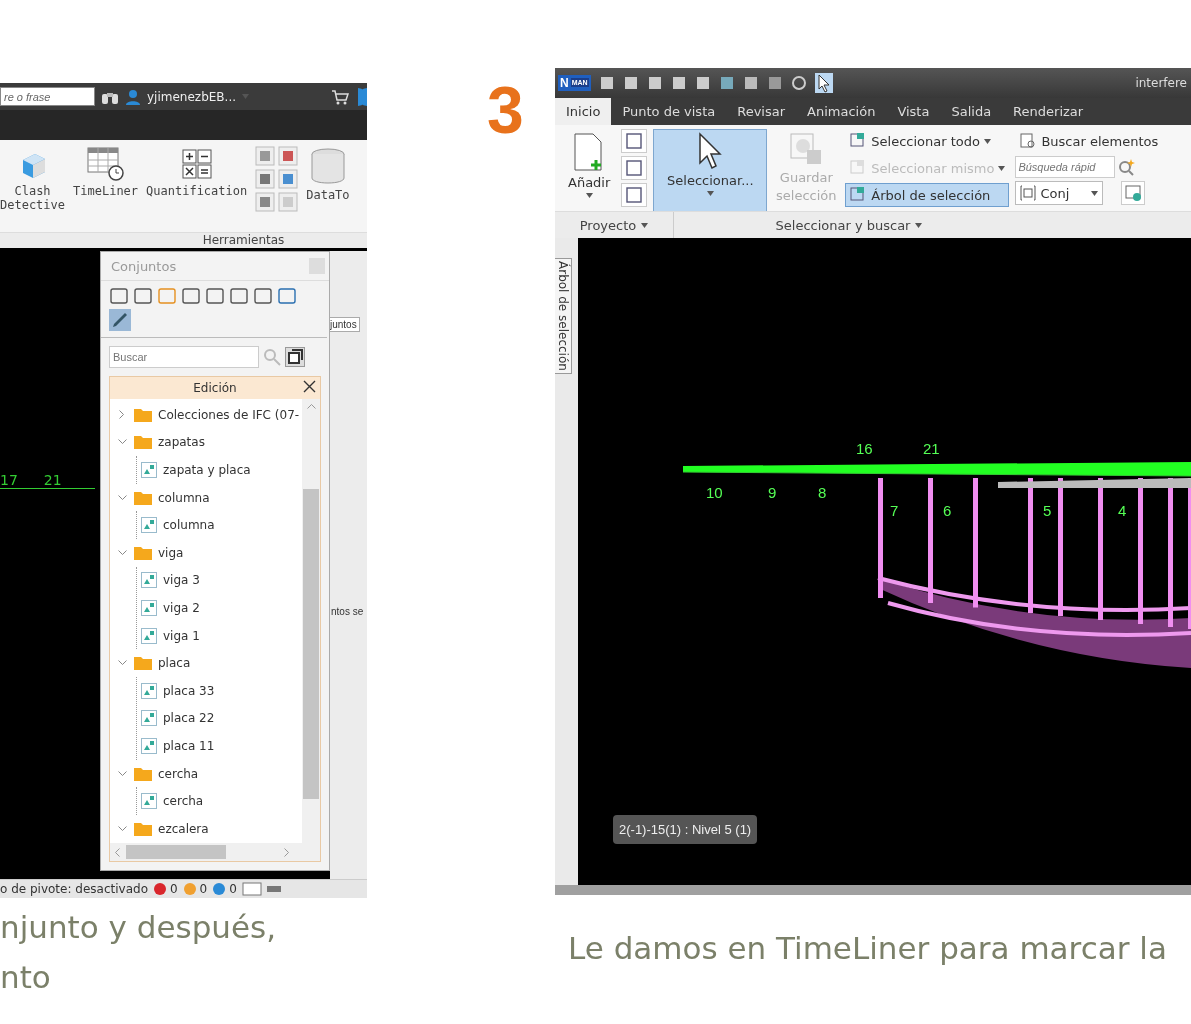 Image resolution: width=1191 pixels, height=1024 pixels. Describe the element at coordinates (340, 96) in the screenshot. I see `cart-icon` at that location.